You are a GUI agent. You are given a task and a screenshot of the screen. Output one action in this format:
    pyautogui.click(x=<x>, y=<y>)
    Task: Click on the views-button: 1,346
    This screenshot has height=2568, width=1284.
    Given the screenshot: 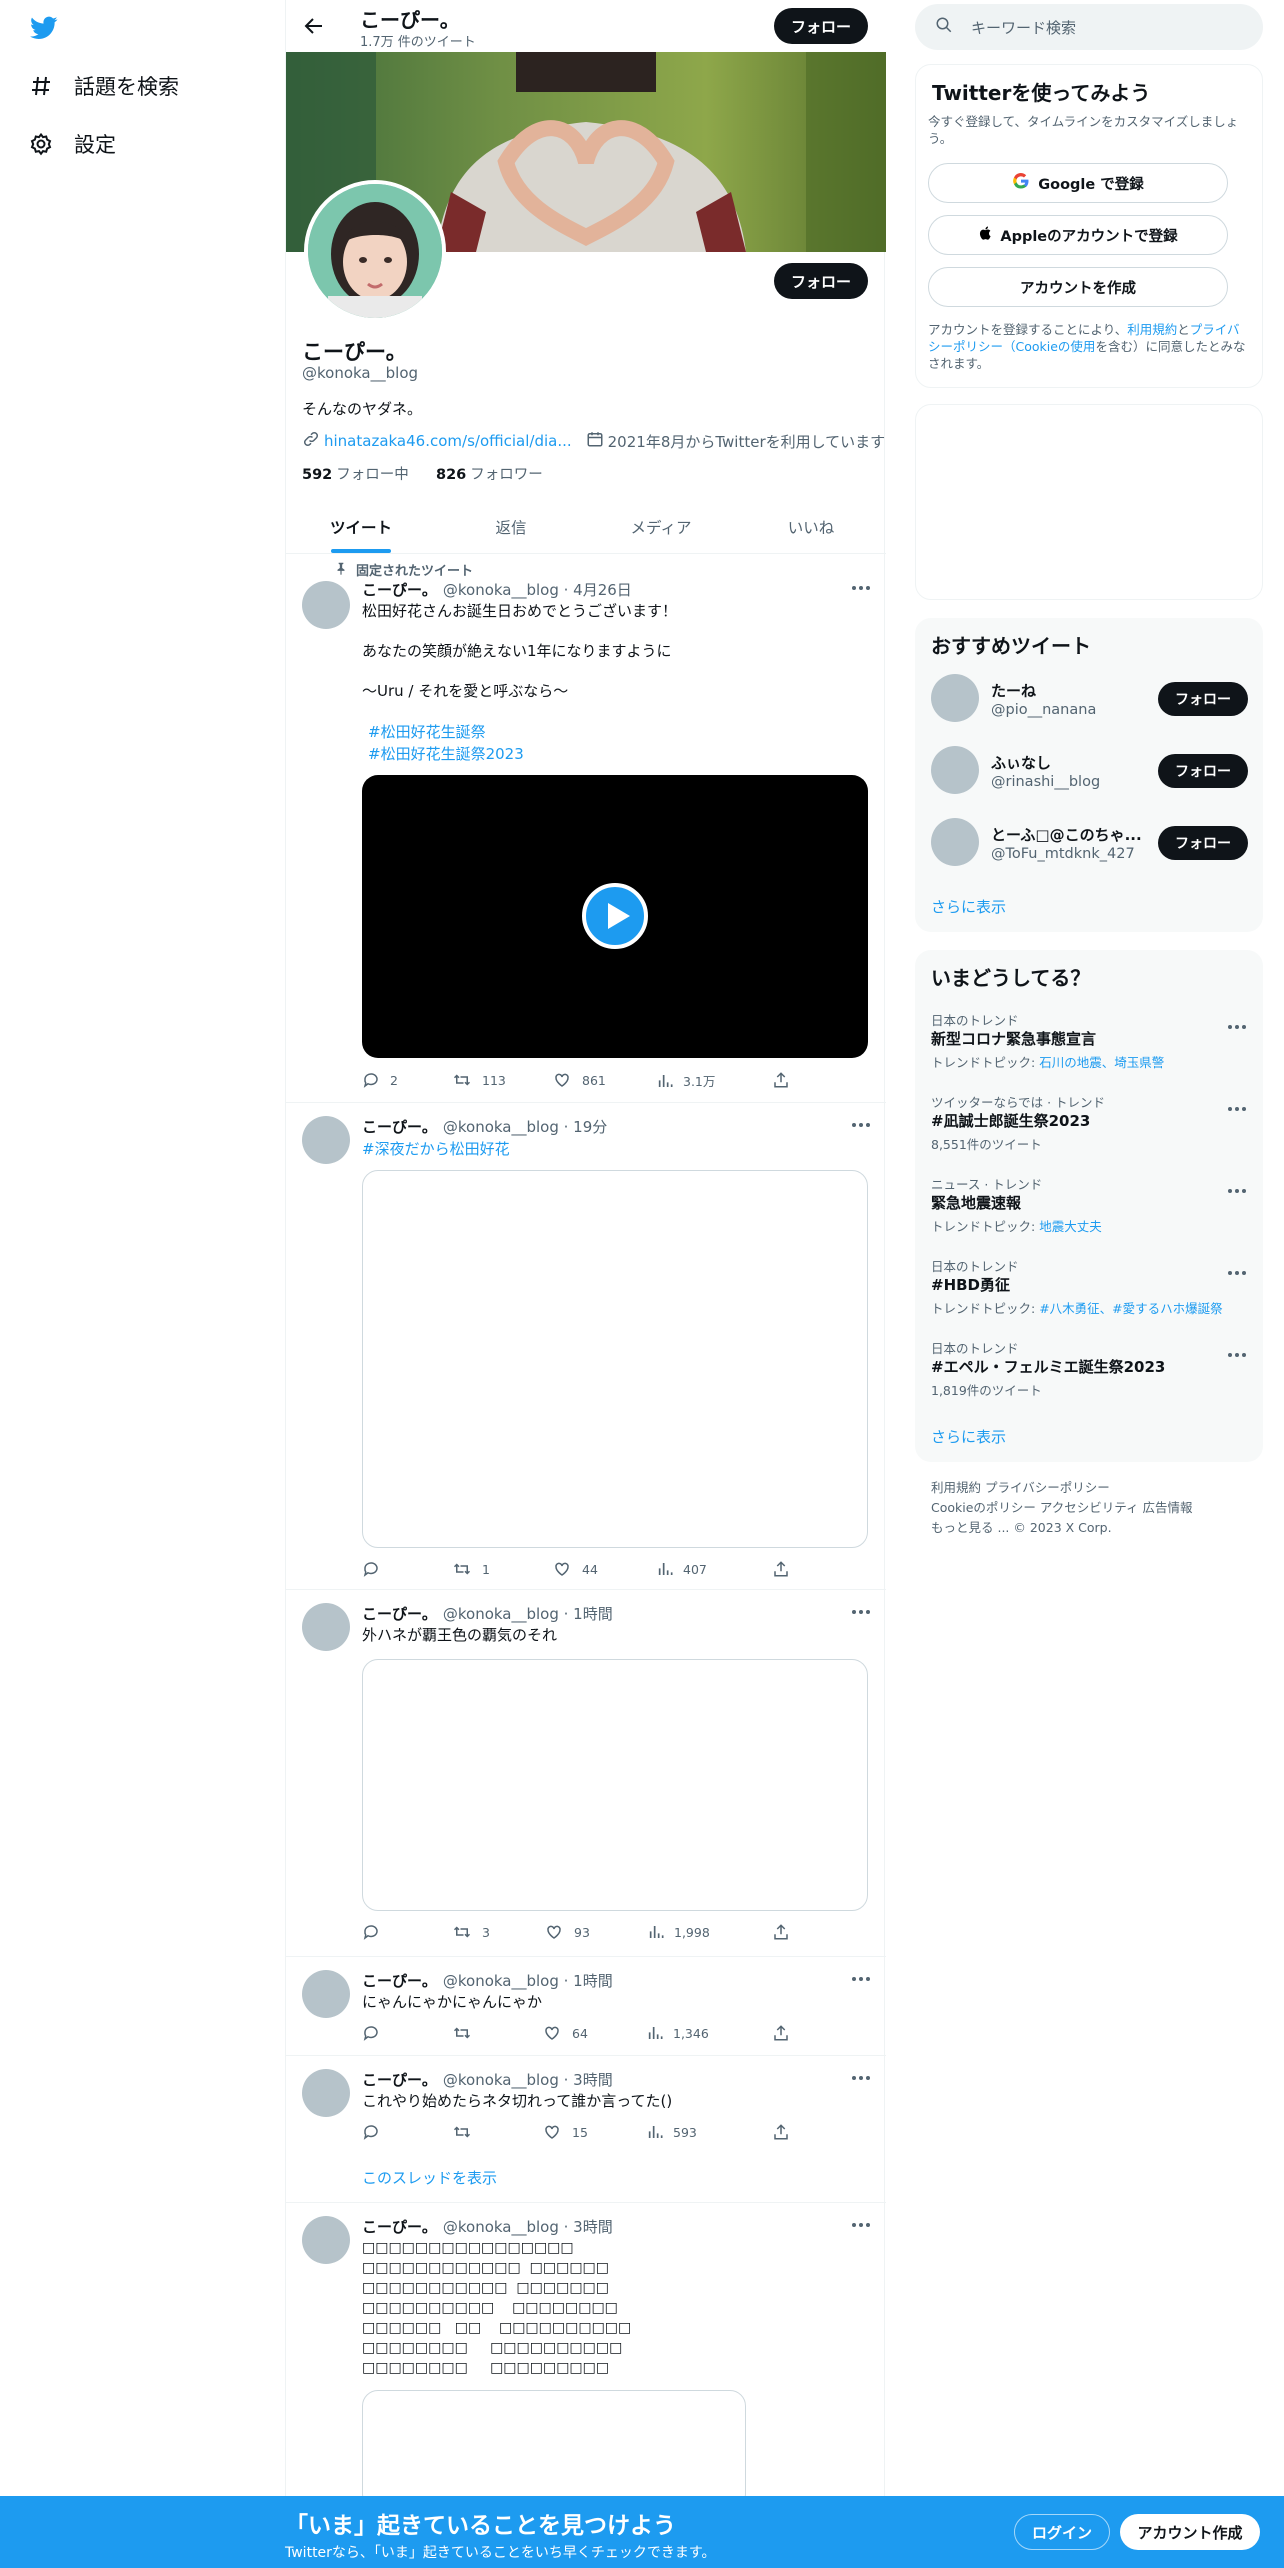 What is the action you would take?
    pyautogui.click(x=678, y=2033)
    